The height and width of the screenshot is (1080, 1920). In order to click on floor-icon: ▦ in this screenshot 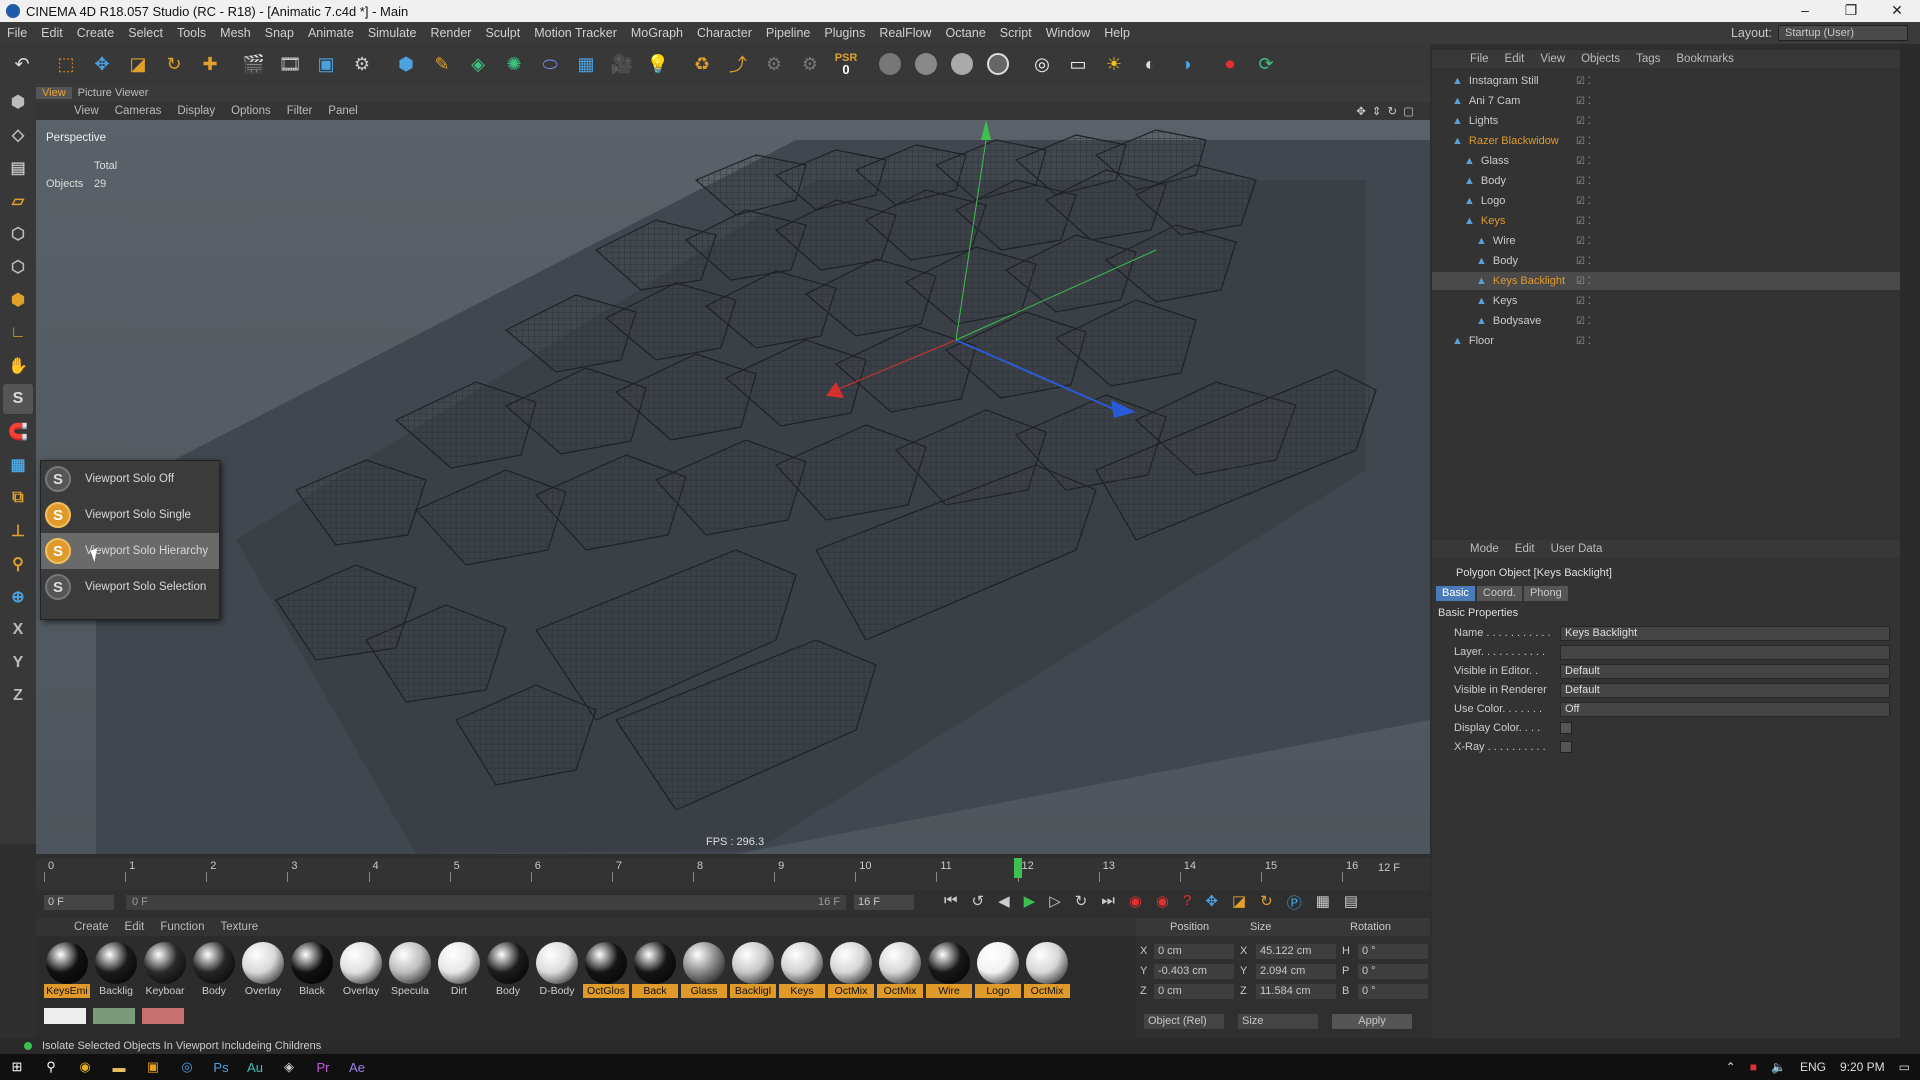, I will do `click(586, 64)`.